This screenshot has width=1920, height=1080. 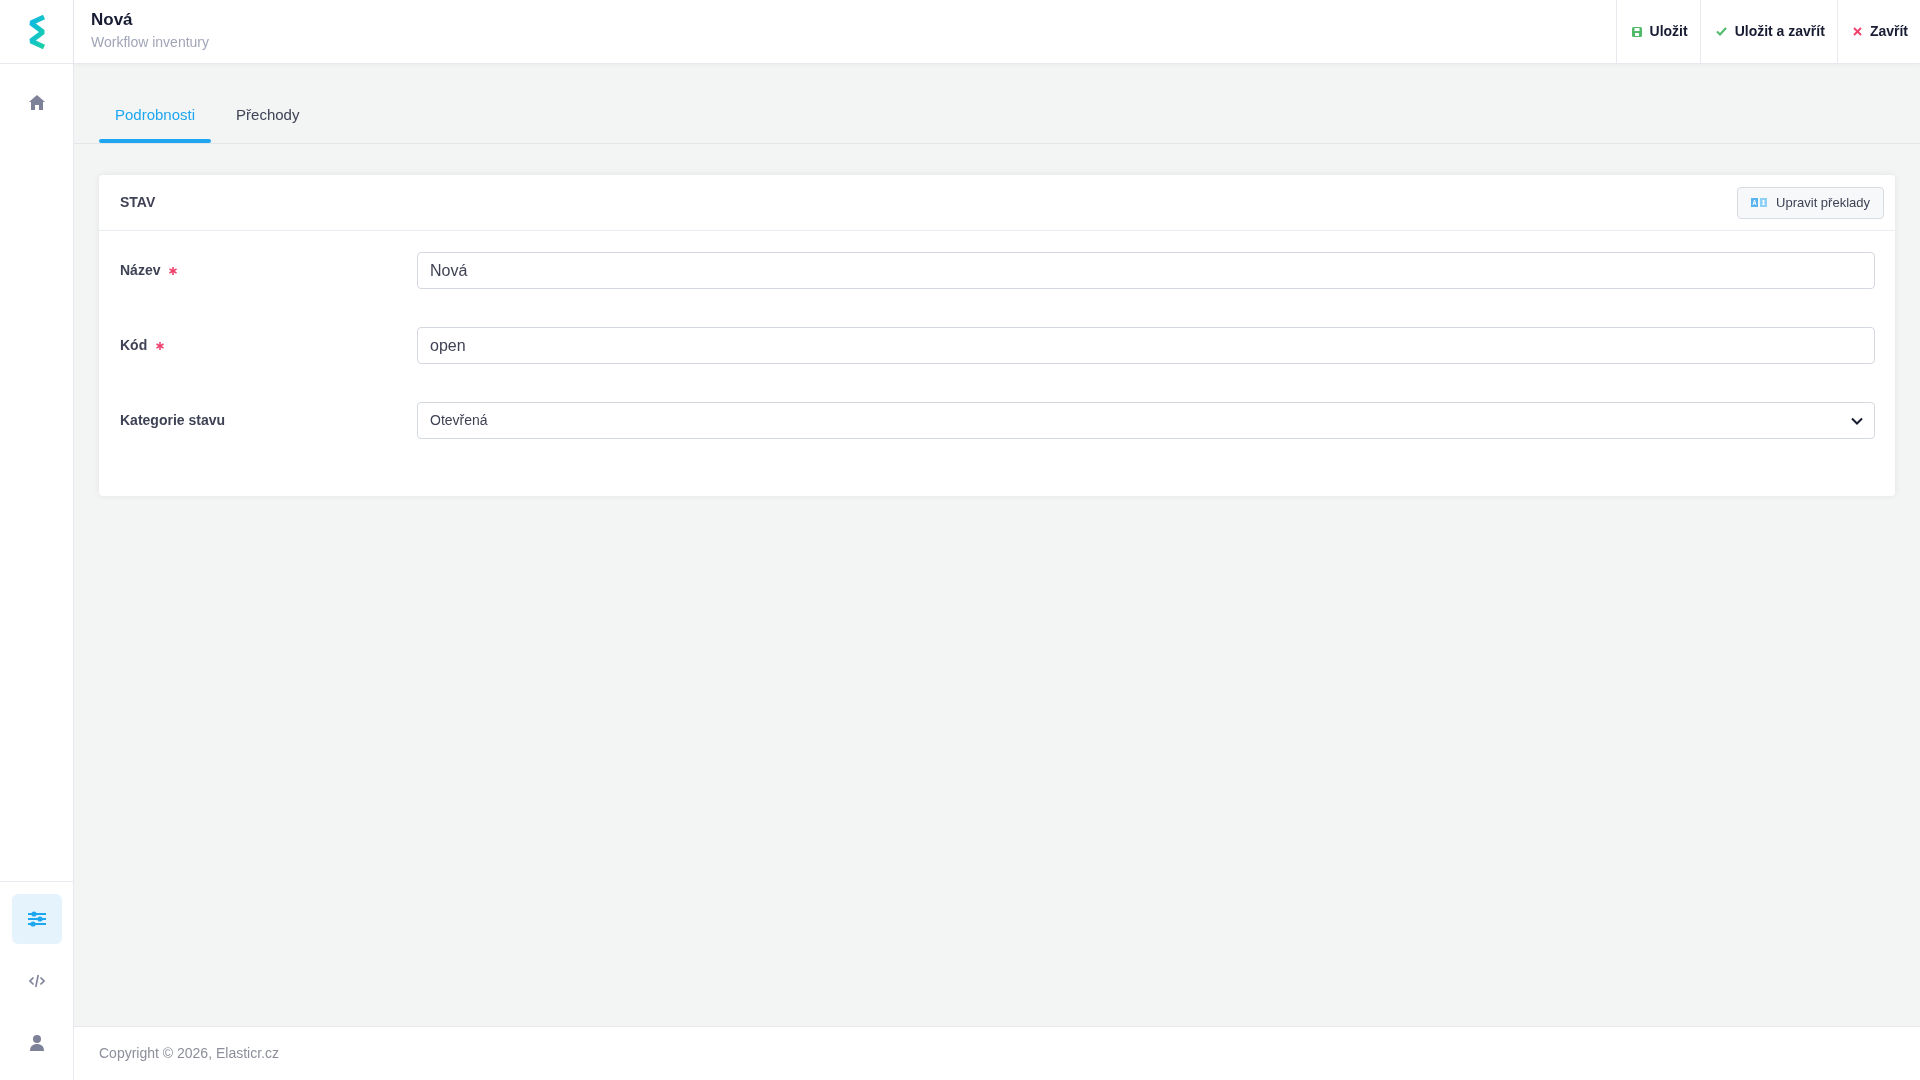 I want to click on text-field: Nová, so click(x=1146, y=270).